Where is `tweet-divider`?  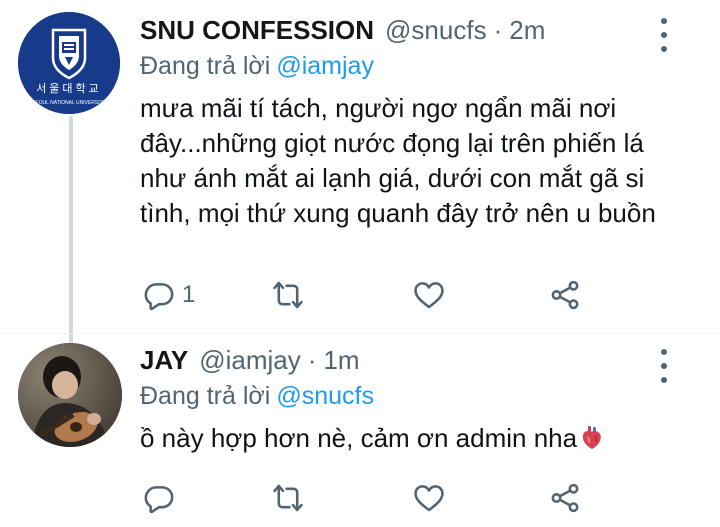
tweet-divider is located at coordinates (360, 333).